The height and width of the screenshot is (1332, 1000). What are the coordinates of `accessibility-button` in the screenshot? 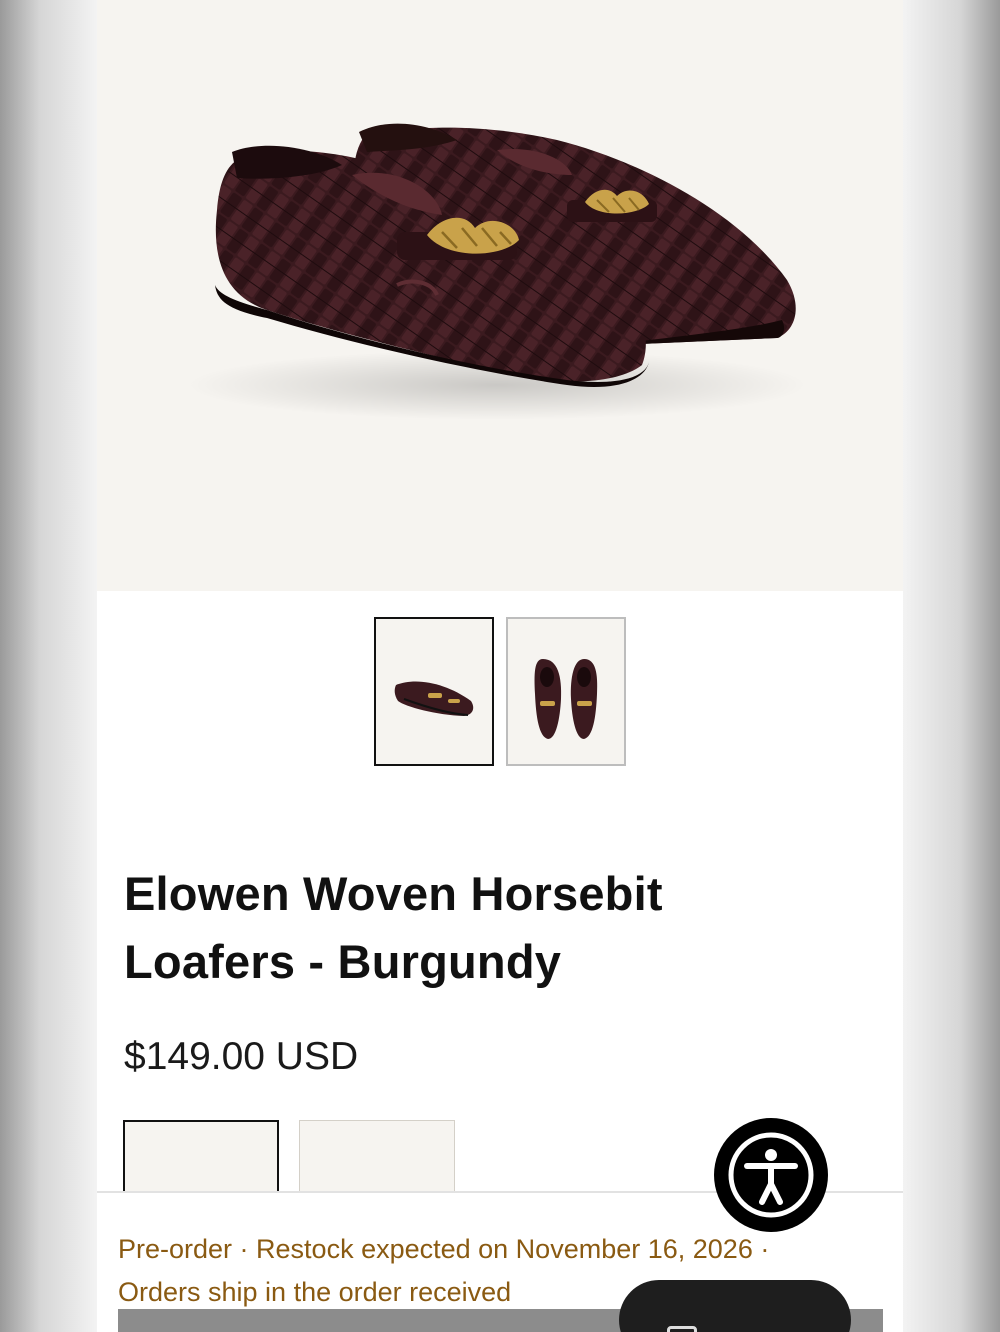 It's located at (771, 1175).